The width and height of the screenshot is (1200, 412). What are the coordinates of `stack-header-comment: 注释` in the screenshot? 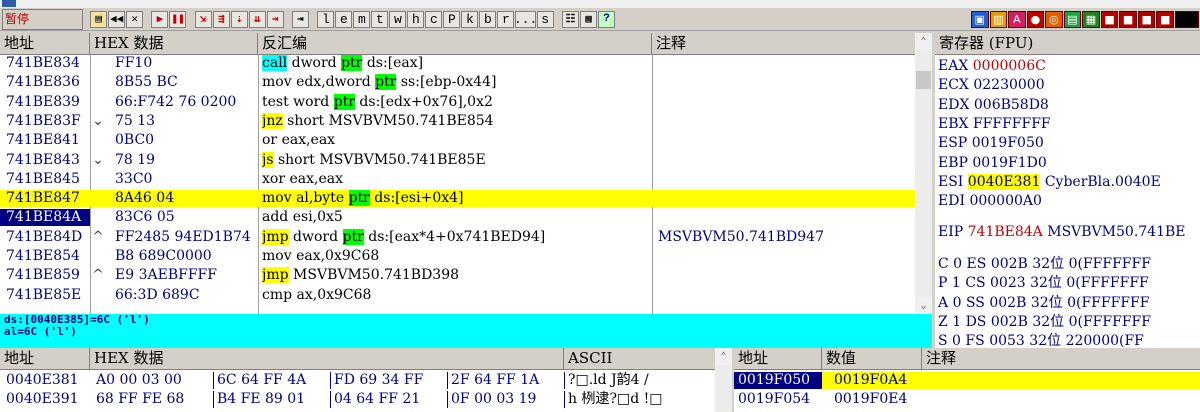 It's located at (1061, 359).